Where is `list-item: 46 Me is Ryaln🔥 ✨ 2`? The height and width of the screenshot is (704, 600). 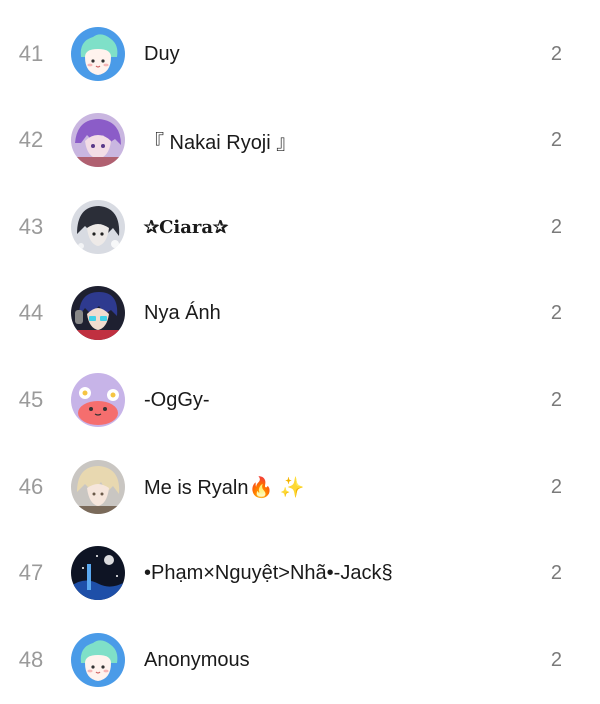 list-item: 46 Me is Ryaln🔥 ✨ 2 is located at coordinates (300, 487).